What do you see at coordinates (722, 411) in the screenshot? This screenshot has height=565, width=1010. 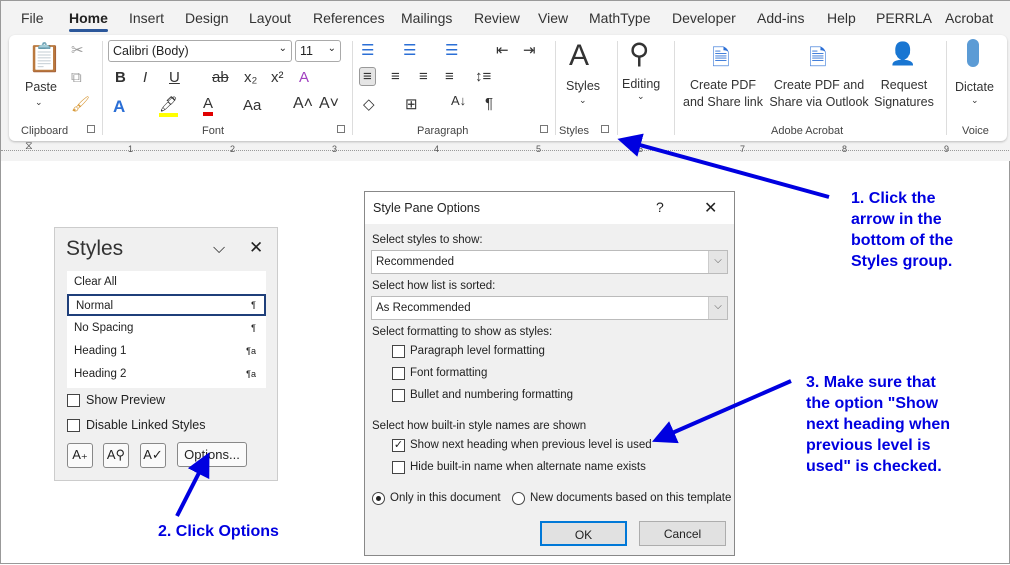 I see `arrow-to-show-next-heading` at bounding box center [722, 411].